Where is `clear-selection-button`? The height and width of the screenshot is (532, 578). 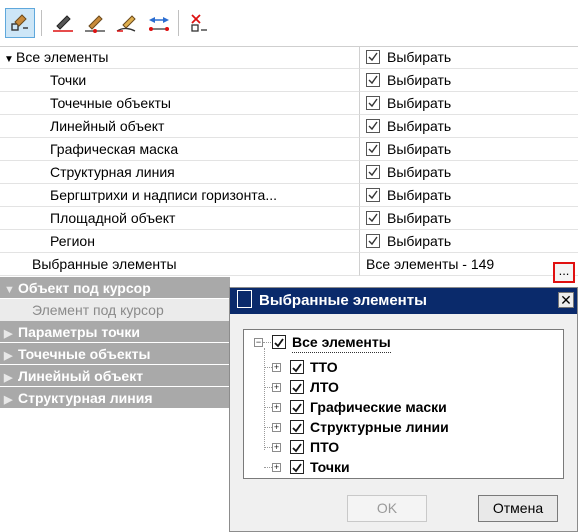 clear-selection-button is located at coordinates (199, 23).